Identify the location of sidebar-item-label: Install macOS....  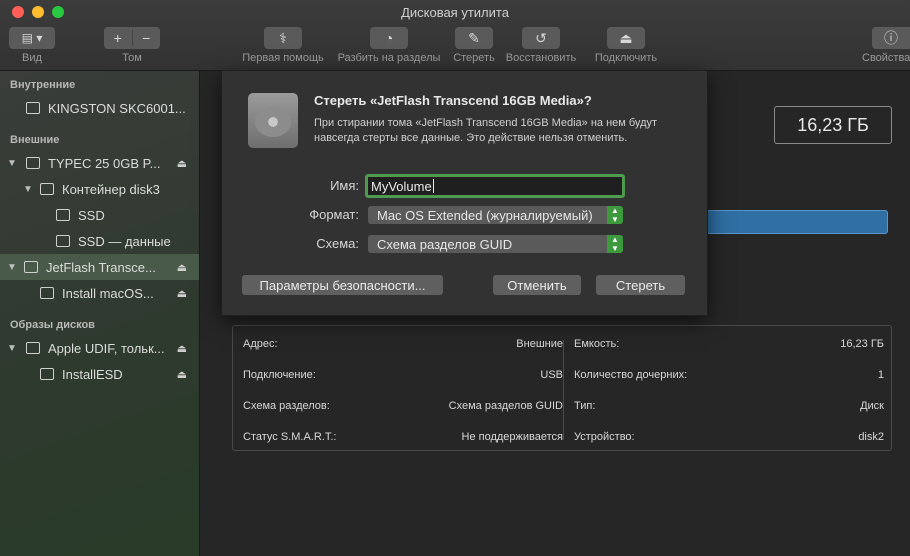
(108, 293).